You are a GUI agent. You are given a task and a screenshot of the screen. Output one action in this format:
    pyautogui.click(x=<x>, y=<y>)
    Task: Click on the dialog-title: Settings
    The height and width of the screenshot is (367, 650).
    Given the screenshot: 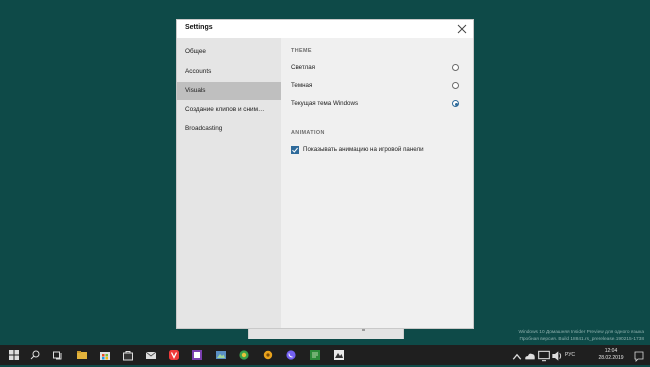 What is the action you would take?
    pyautogui.click(x=199, y=27)
    